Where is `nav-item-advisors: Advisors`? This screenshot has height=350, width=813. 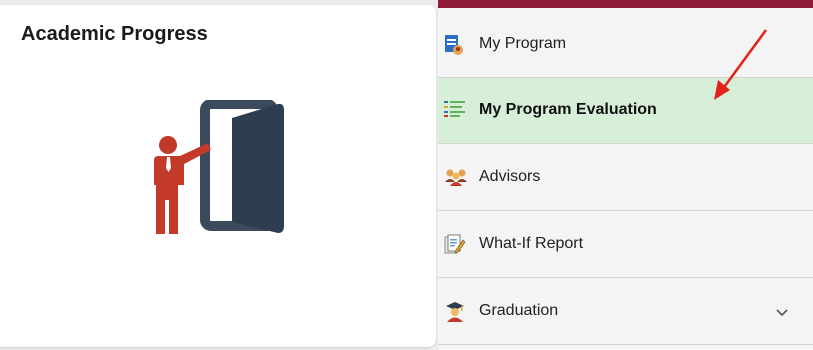
nav-item-advisors: Advisors is located at coordinates (625, 178).